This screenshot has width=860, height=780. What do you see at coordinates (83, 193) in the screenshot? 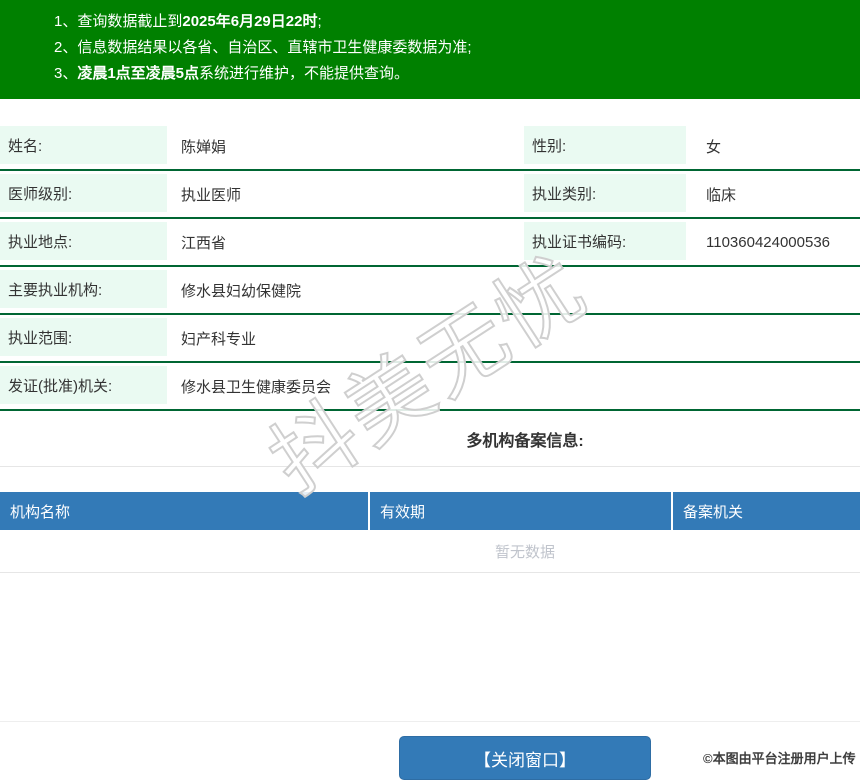
I see `field-label-physician-level: 医师级别:` at bounding box center [83, 193].